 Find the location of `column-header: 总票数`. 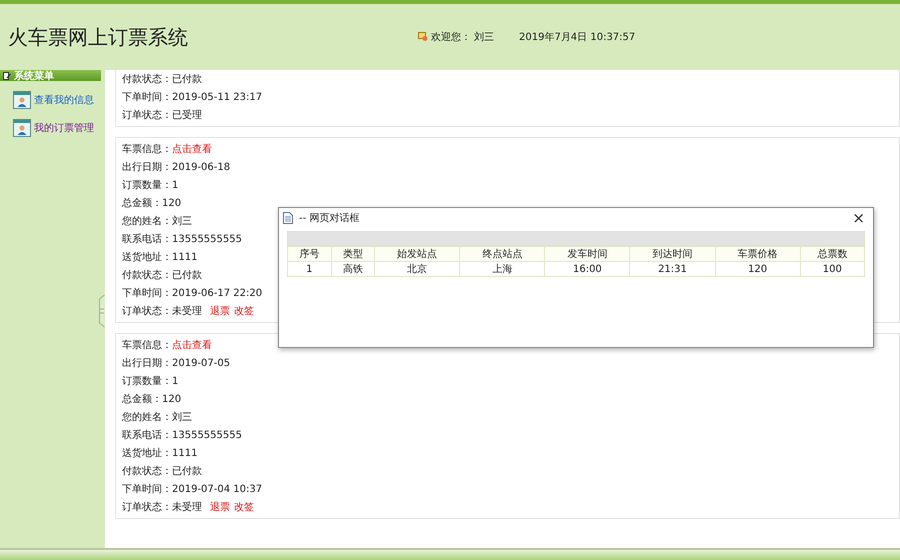

column-header: 总票数 is located at coordinates (832, 254).